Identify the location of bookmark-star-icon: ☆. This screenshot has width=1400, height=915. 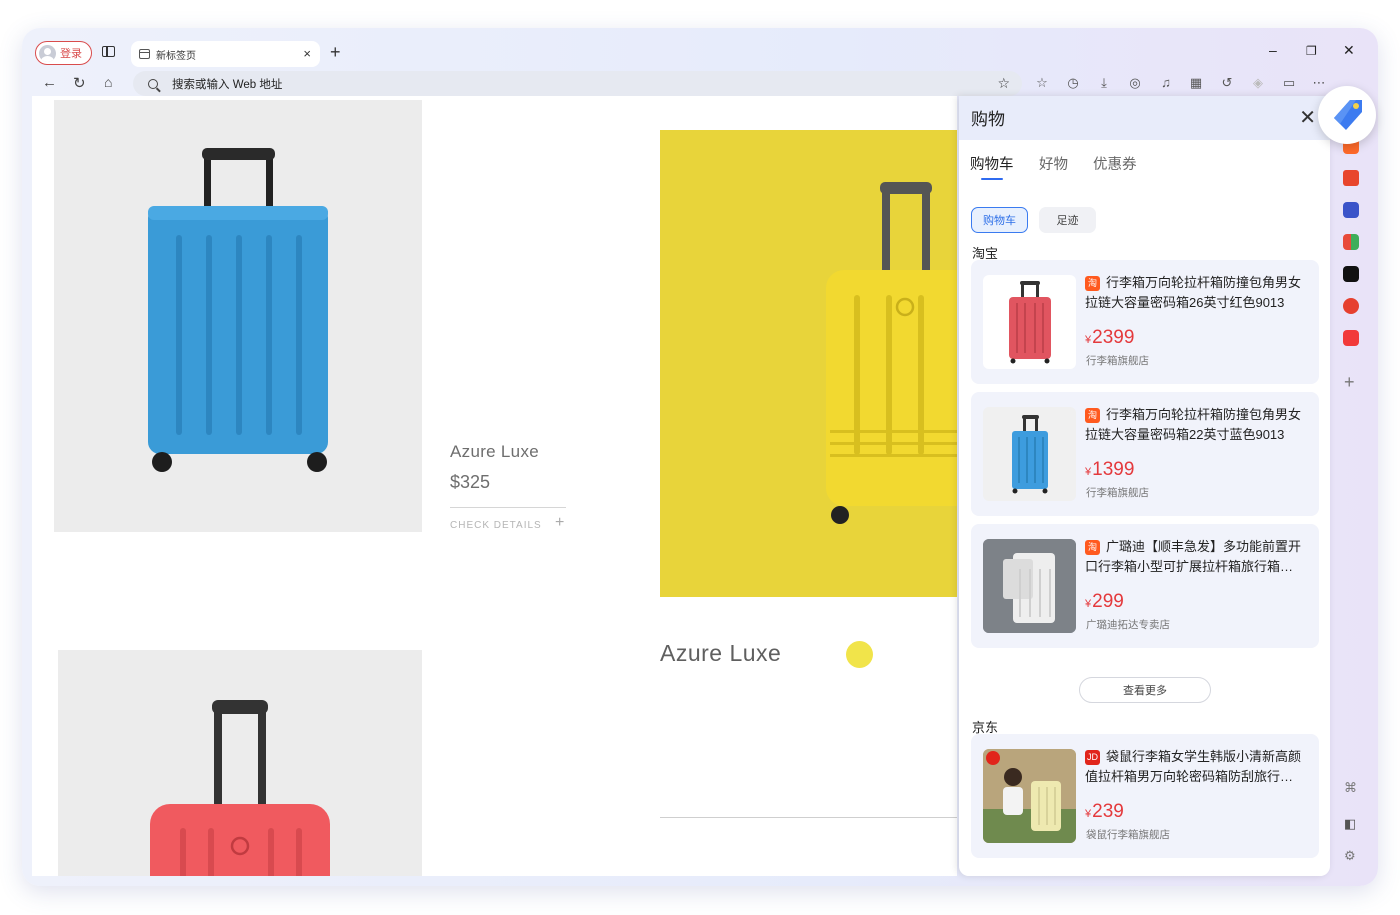
(1003, 83).